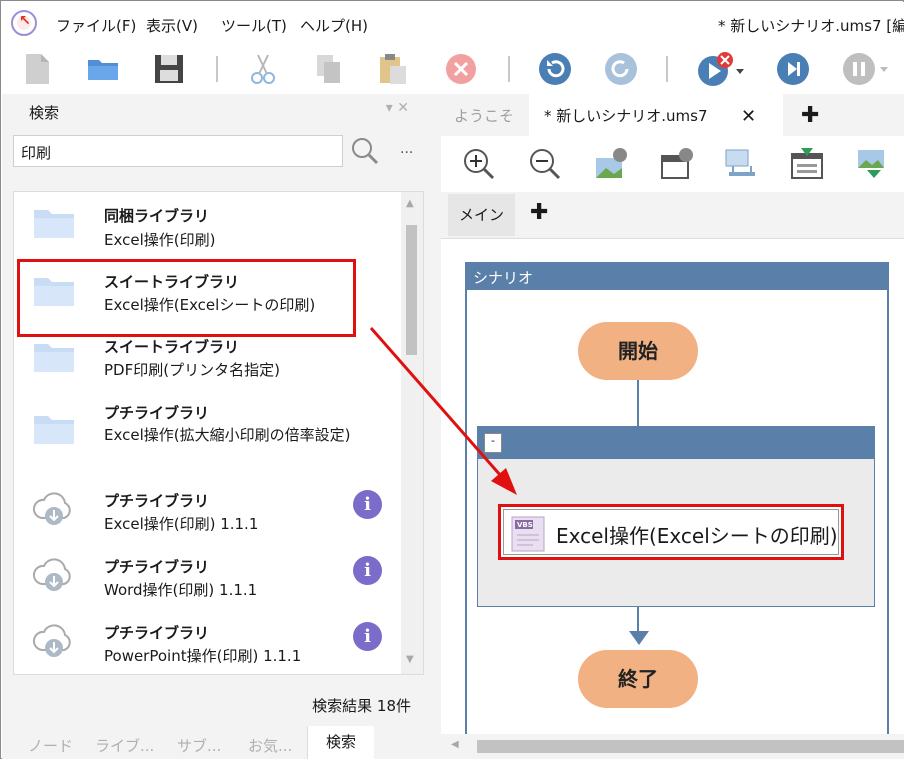  Describe the element at coordinates (208, 227) in the screenshot. I see `list-item: 同梱ライブラリ Excel操作(印刷)` at that location.